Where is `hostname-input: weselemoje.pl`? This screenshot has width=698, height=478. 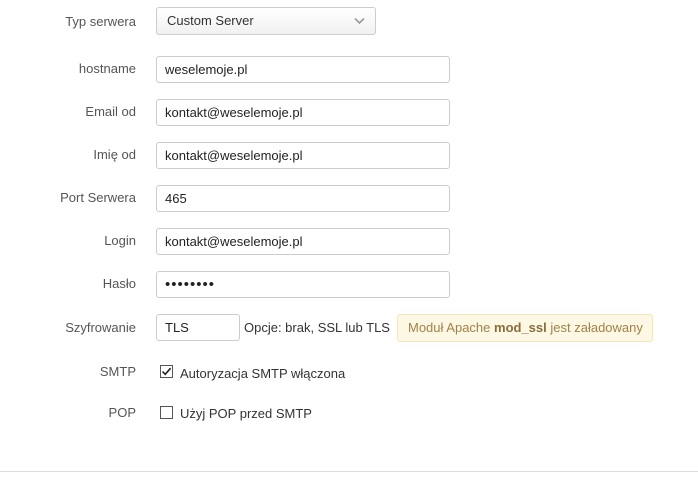 hostname-input: weselemoje.pl is located at coordinates (303, 69).